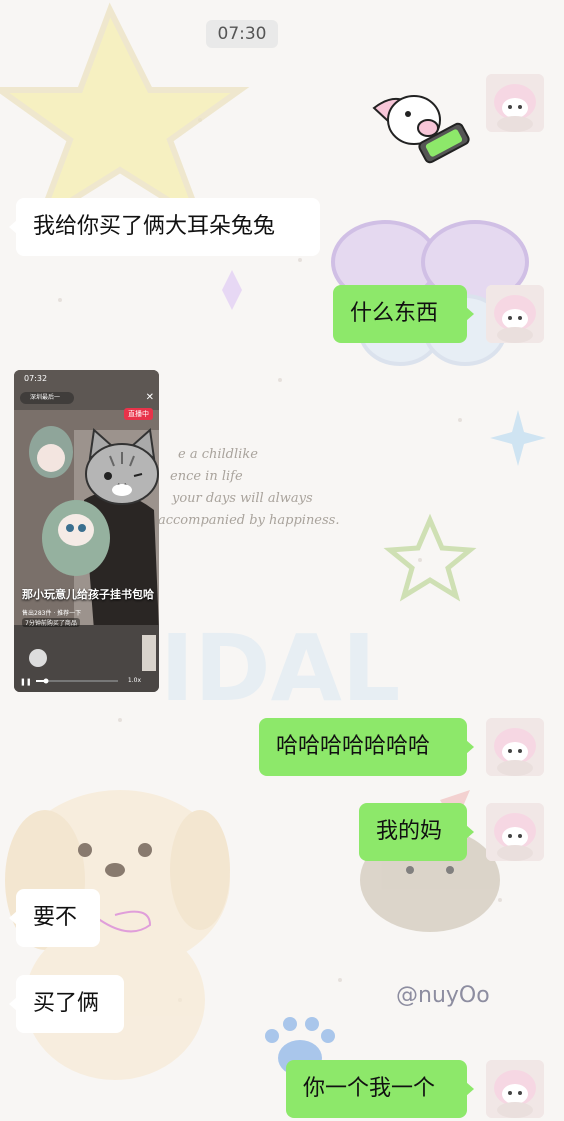  Describe the element at coordinates (134, 680) in the screenshot. I see `shot-speed: 1.0x` at that location.